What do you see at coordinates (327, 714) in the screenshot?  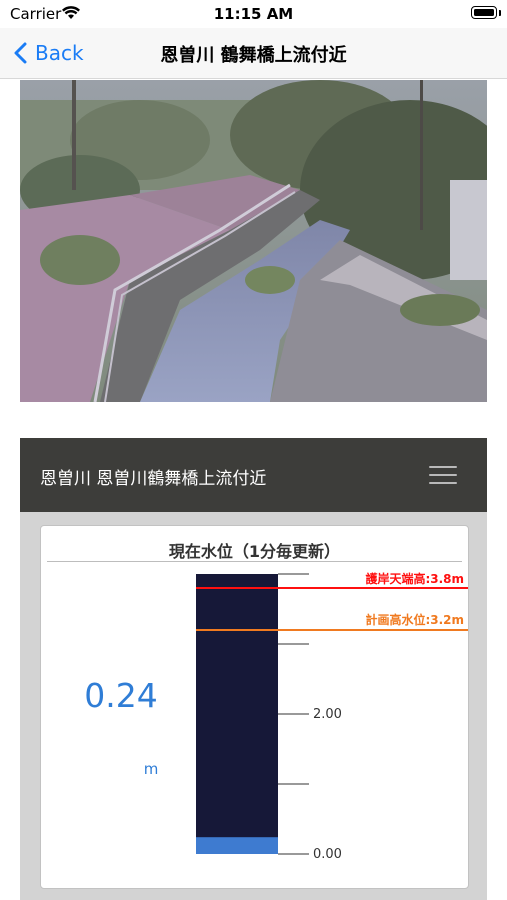 I see `tick-label-2: 2.00` at bounding box center [327, 714].